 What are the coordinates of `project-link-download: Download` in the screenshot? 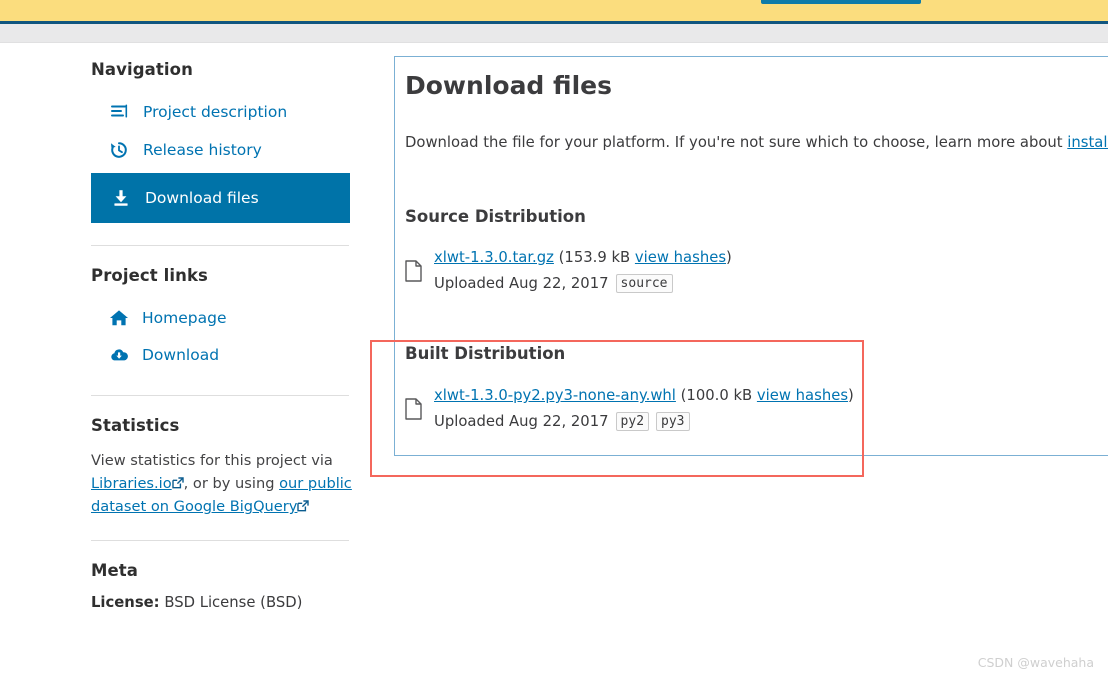 It's located at (220, 354).